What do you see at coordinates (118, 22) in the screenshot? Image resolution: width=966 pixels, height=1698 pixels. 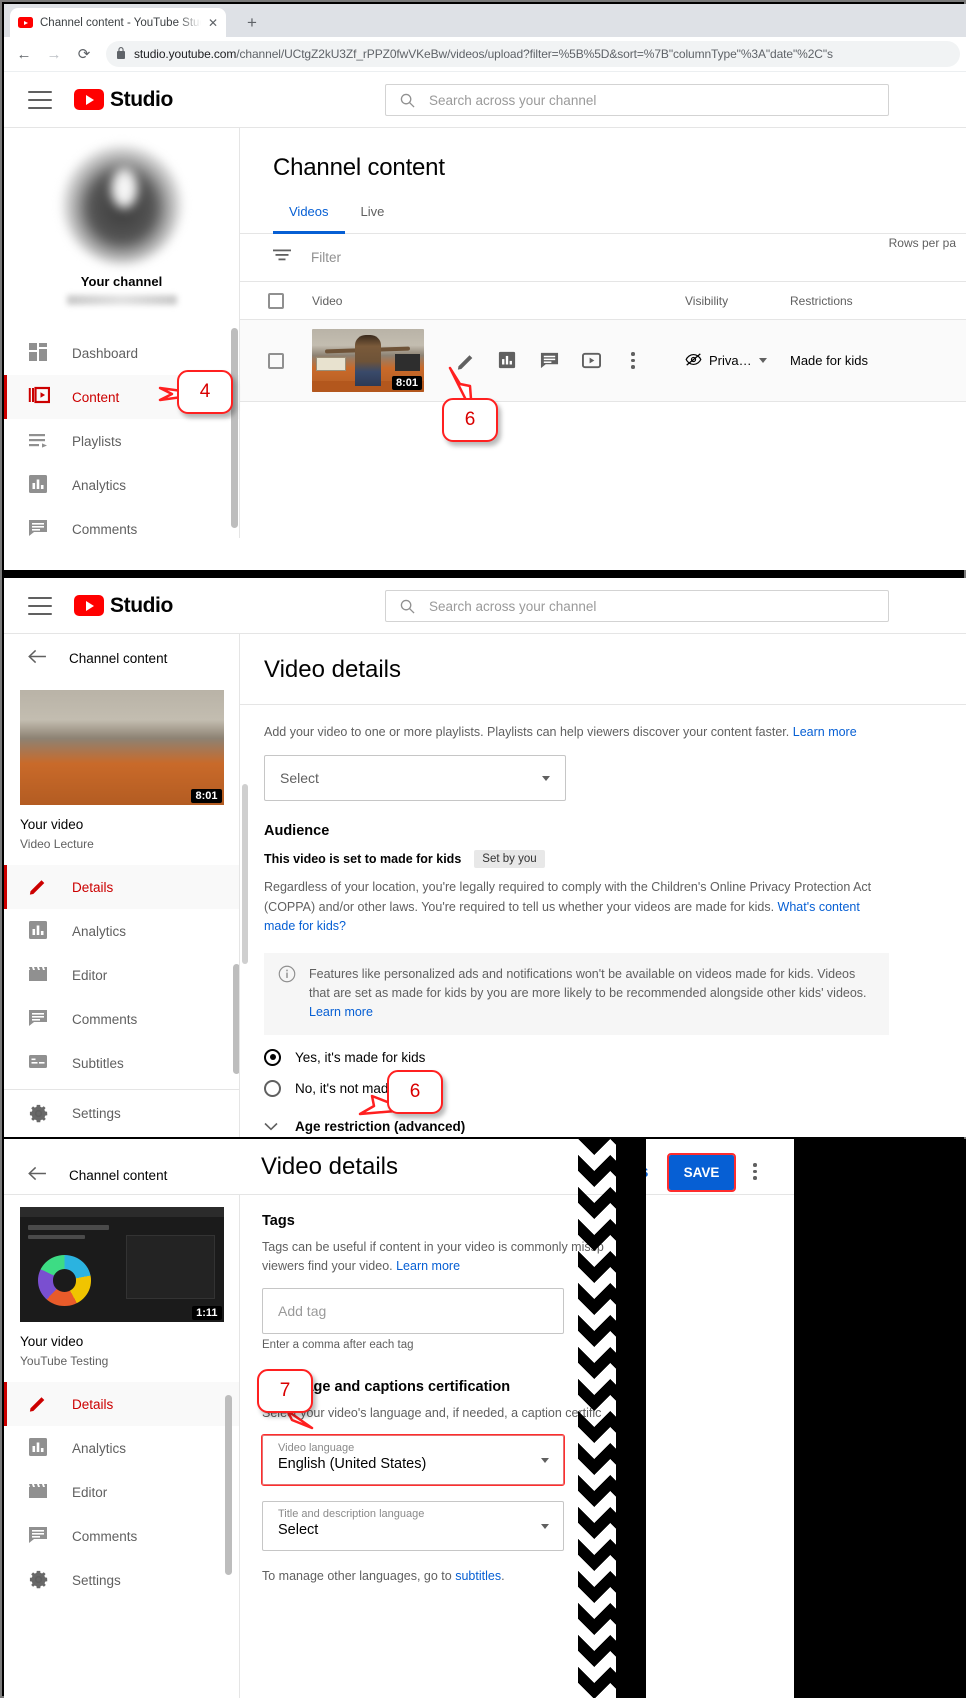 I see `browser-tab: Channel content - YouTube Studio ✕` at bounding box center [118, 22].